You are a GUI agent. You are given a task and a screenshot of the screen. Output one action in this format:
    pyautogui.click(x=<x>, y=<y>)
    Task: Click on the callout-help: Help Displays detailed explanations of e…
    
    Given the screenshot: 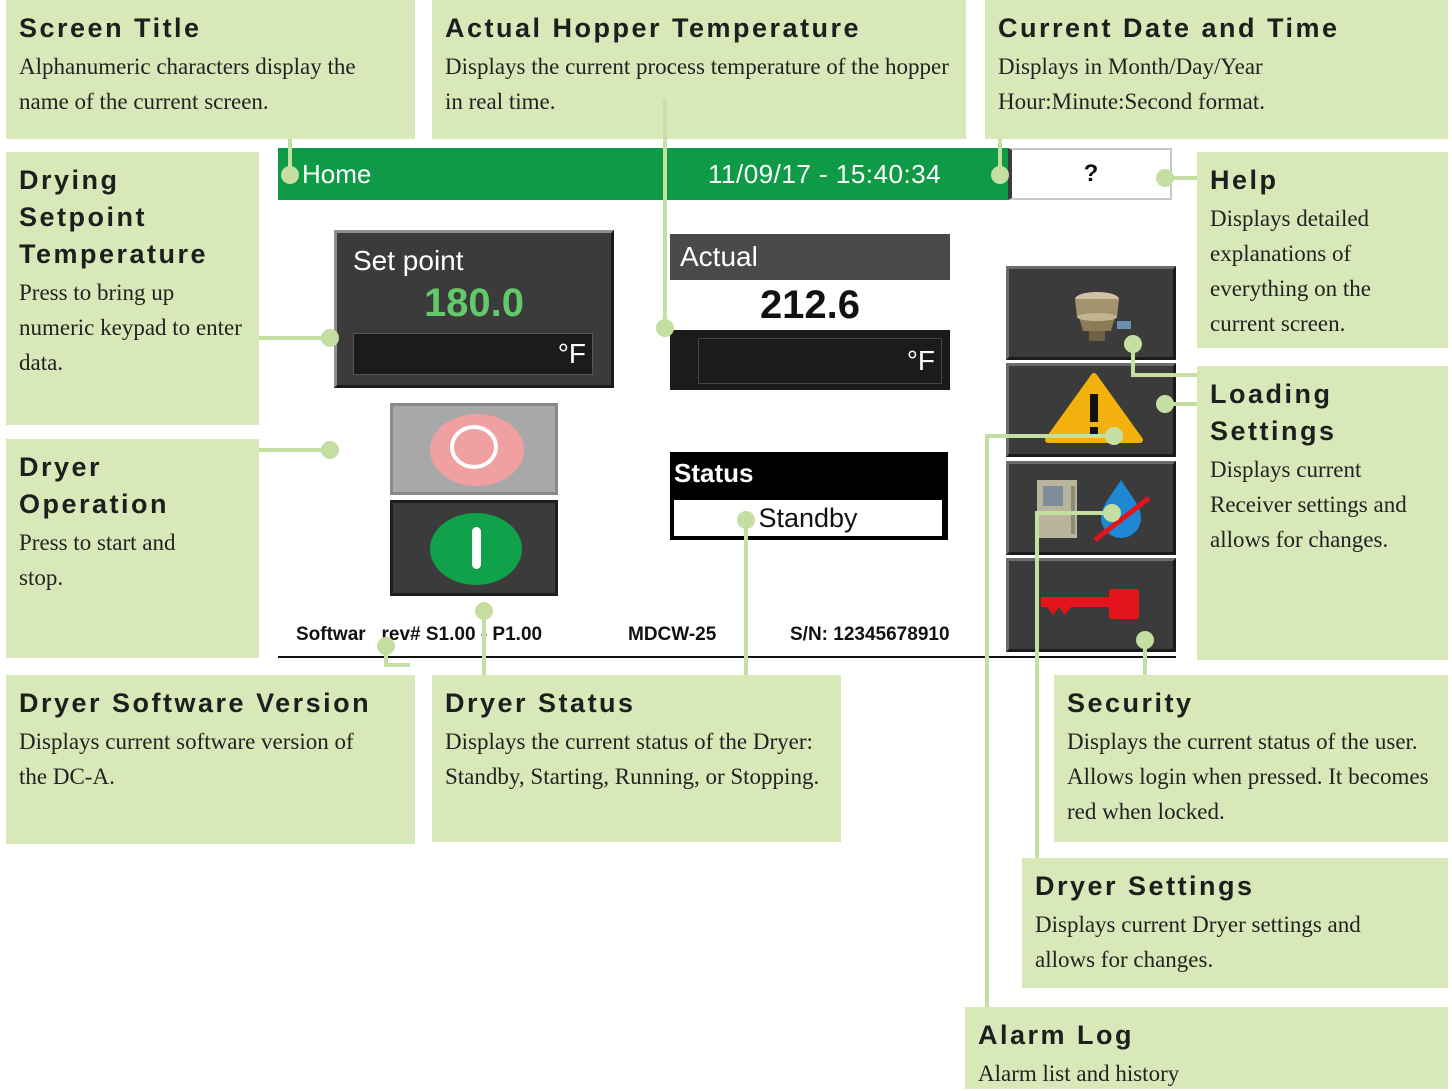 What is the action you would take?
    pyautogui.click(x=1322, y=250)
    